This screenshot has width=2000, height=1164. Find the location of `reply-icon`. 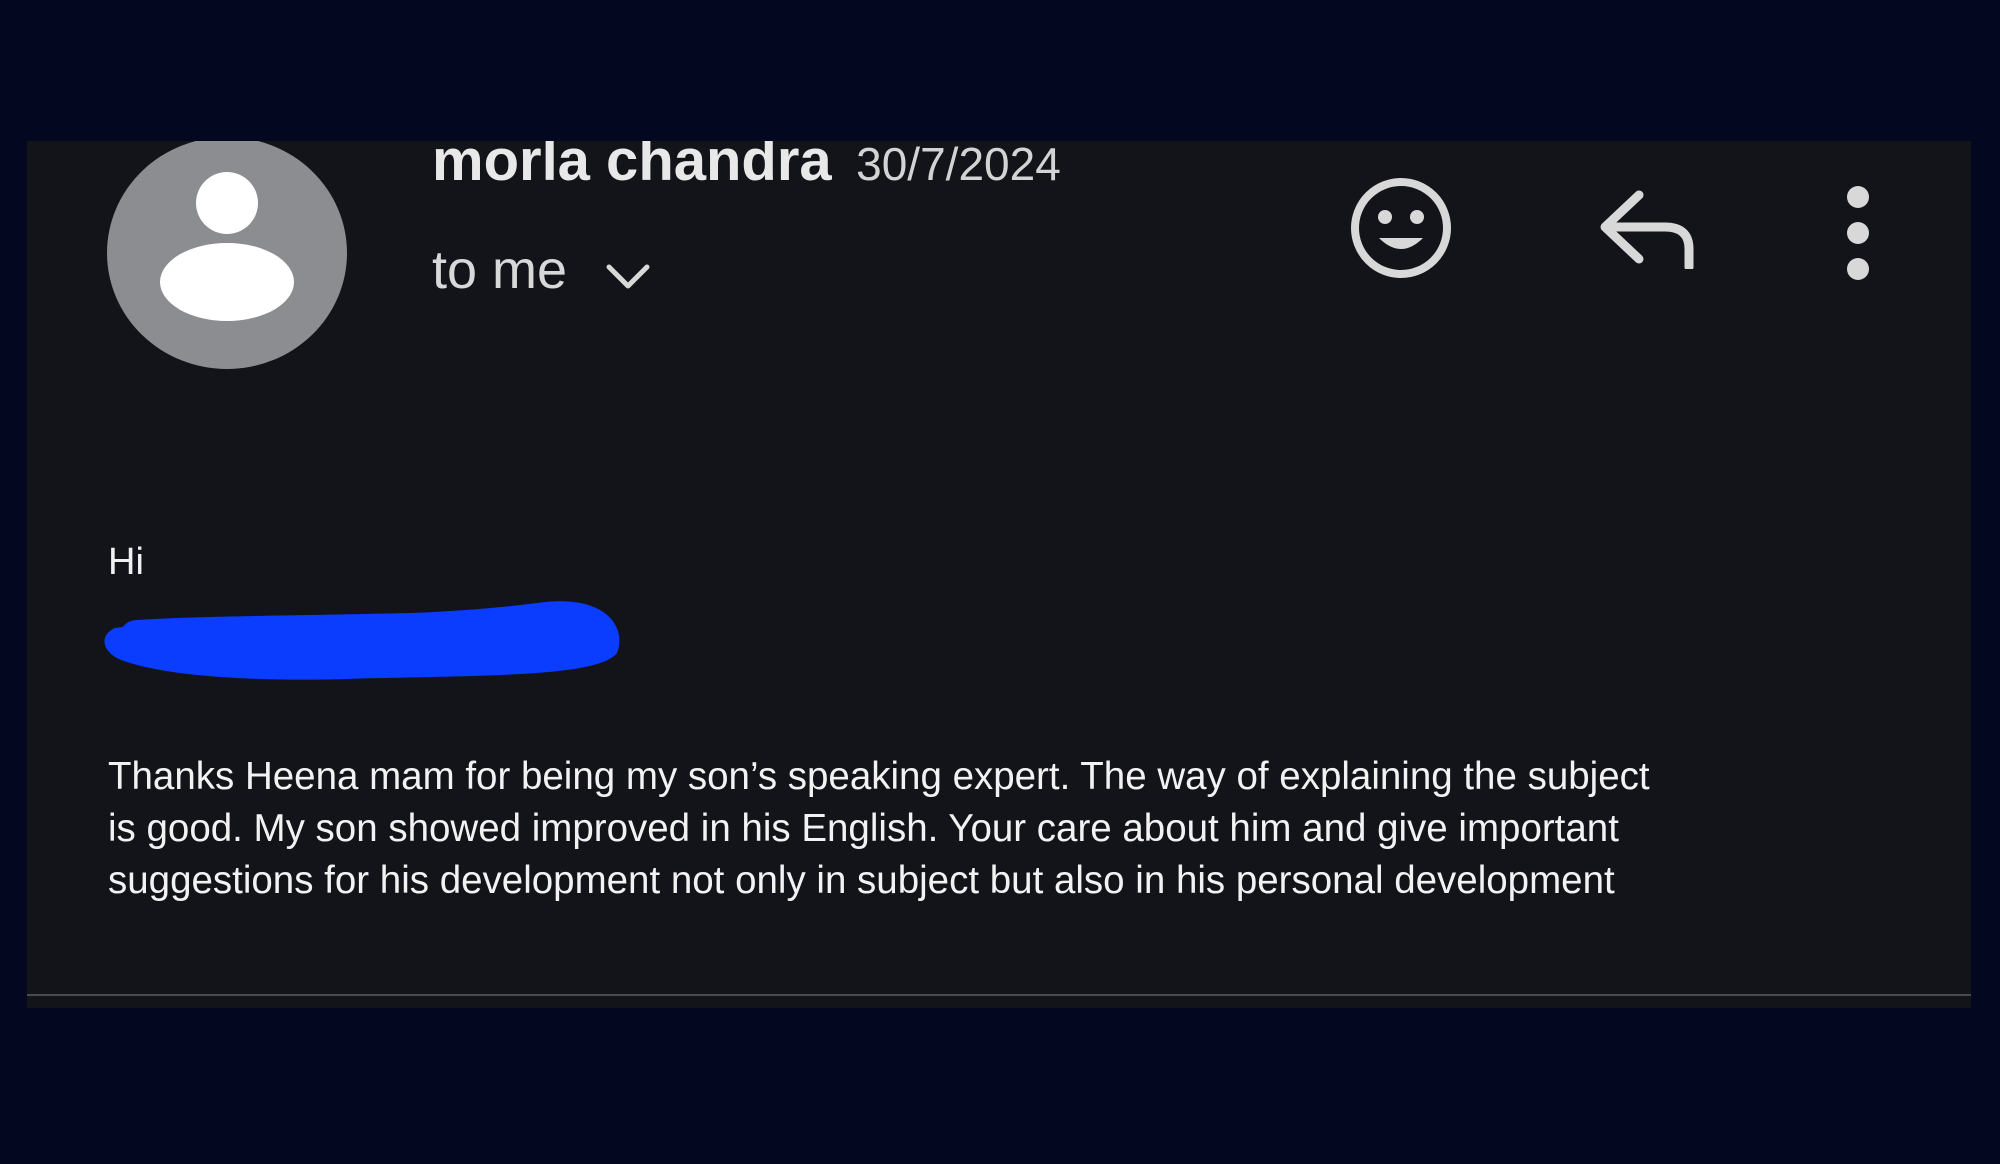

reply-icon is located at coordinates (1647, 231).